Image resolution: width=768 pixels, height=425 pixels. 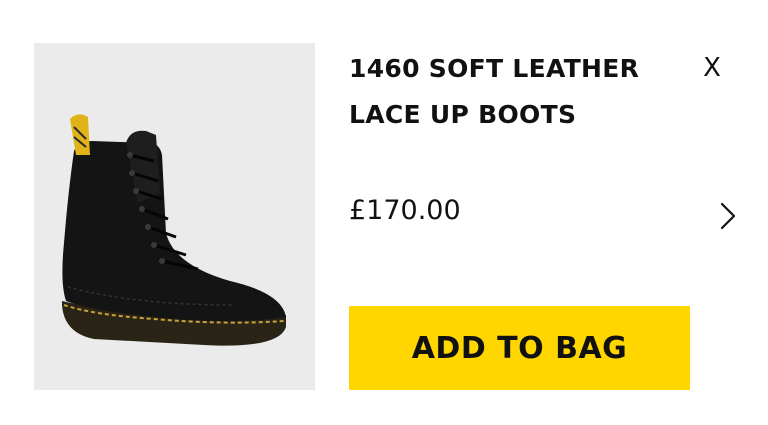 What do you see at coordinates (405, 210) in the screenshot?
I see `product-price: £170.00` at bounding box center [405, 210].